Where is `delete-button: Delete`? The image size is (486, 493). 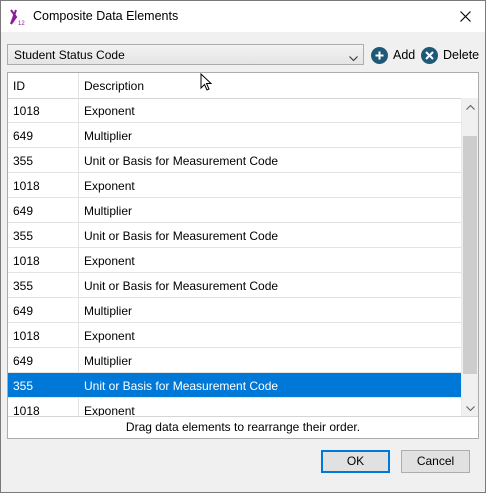
delete-button: Delete is located at coordinates (450, 55).